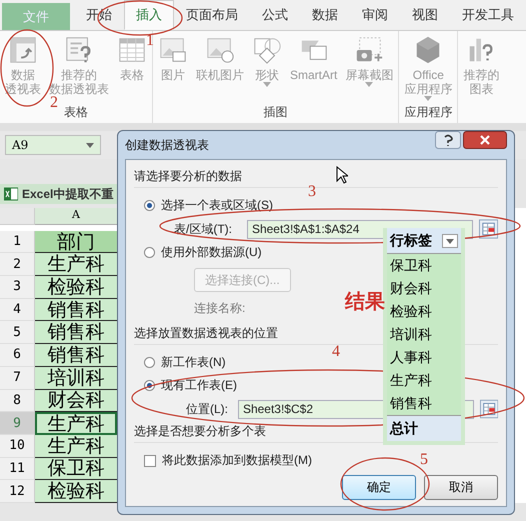 The image size is (526, 521). Describe the element at coordinates (199, 385) in the screenshot. I see `radio-label: 现有工作表(E)` at that location.